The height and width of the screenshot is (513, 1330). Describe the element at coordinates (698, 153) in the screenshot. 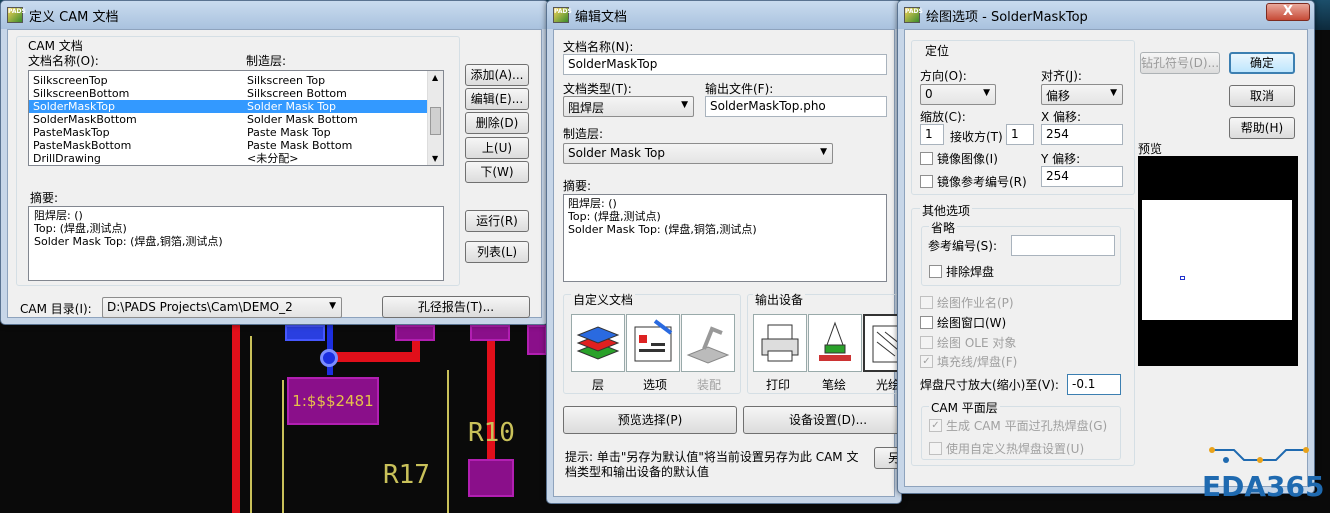

I see `fab-layer-combo: Solder Mask Top ▼` at that location.